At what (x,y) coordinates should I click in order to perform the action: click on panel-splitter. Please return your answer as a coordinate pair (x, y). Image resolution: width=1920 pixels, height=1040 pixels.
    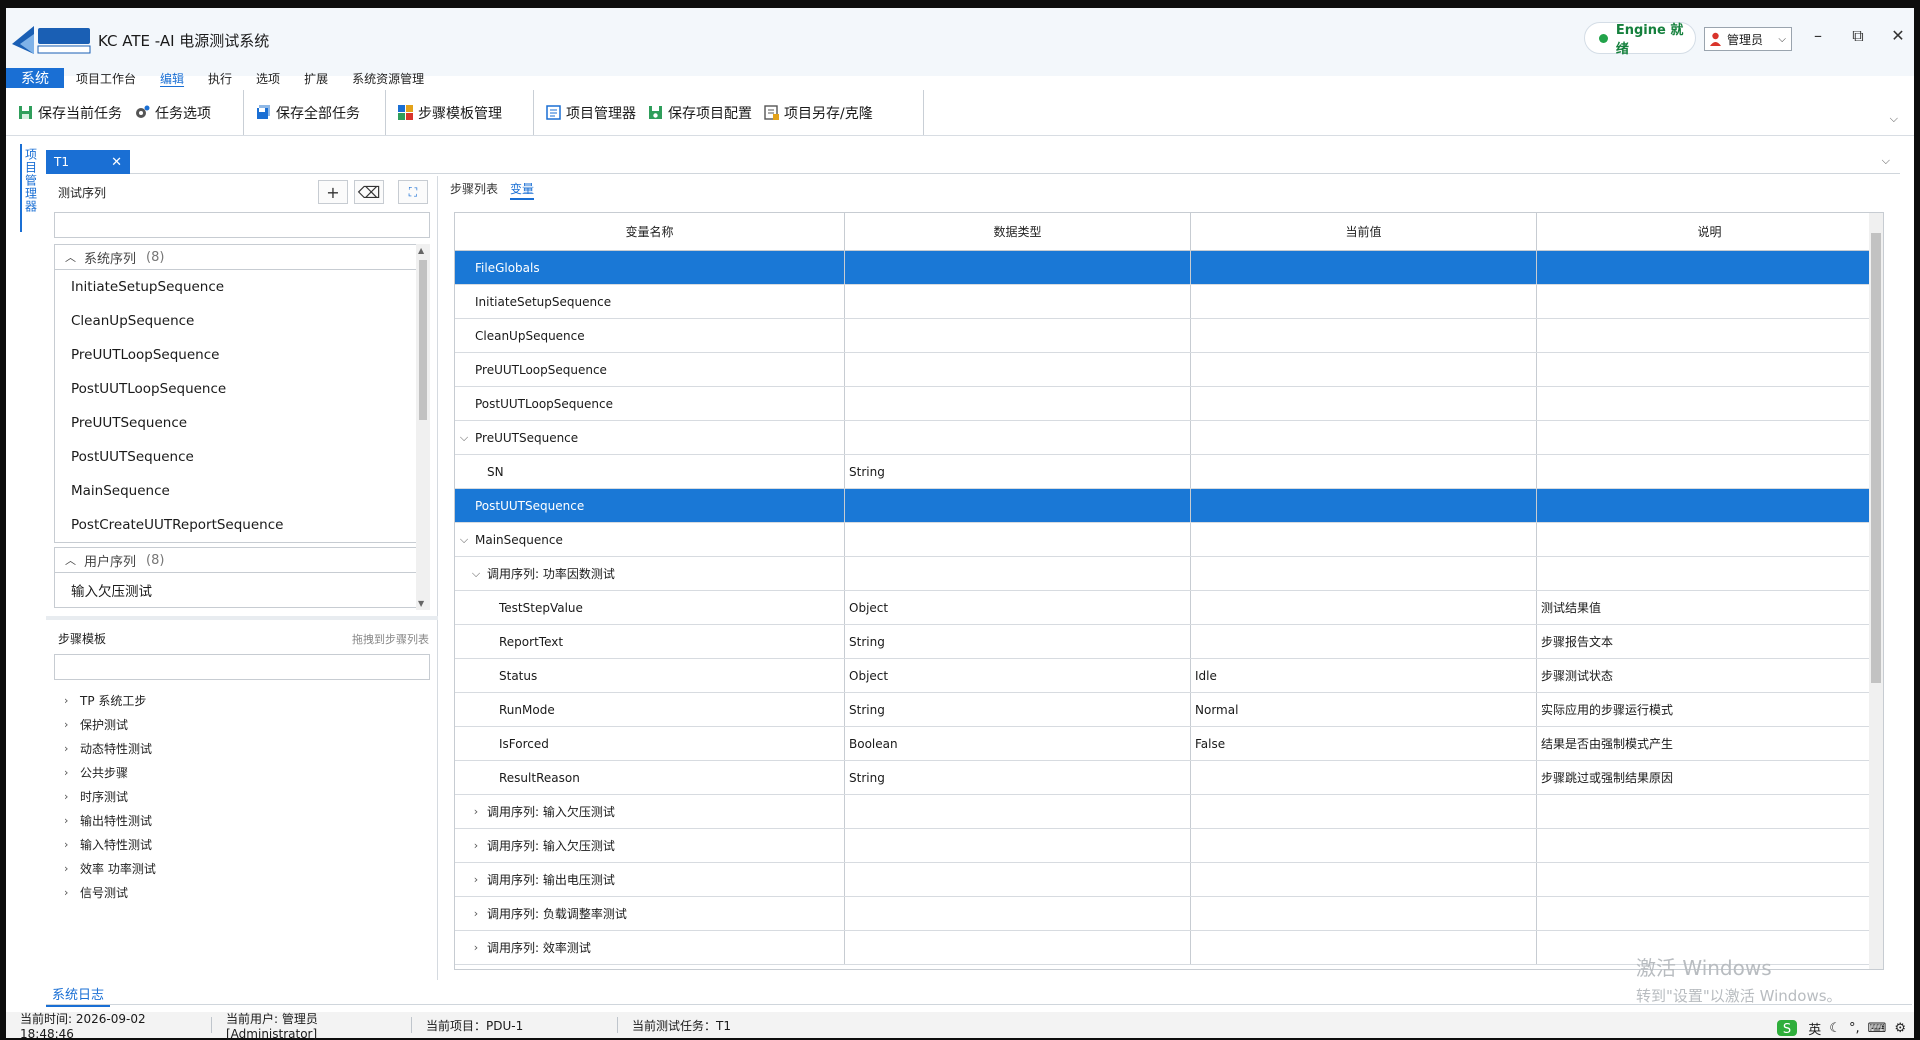
    Looking at the image, I should click on (242, 618).